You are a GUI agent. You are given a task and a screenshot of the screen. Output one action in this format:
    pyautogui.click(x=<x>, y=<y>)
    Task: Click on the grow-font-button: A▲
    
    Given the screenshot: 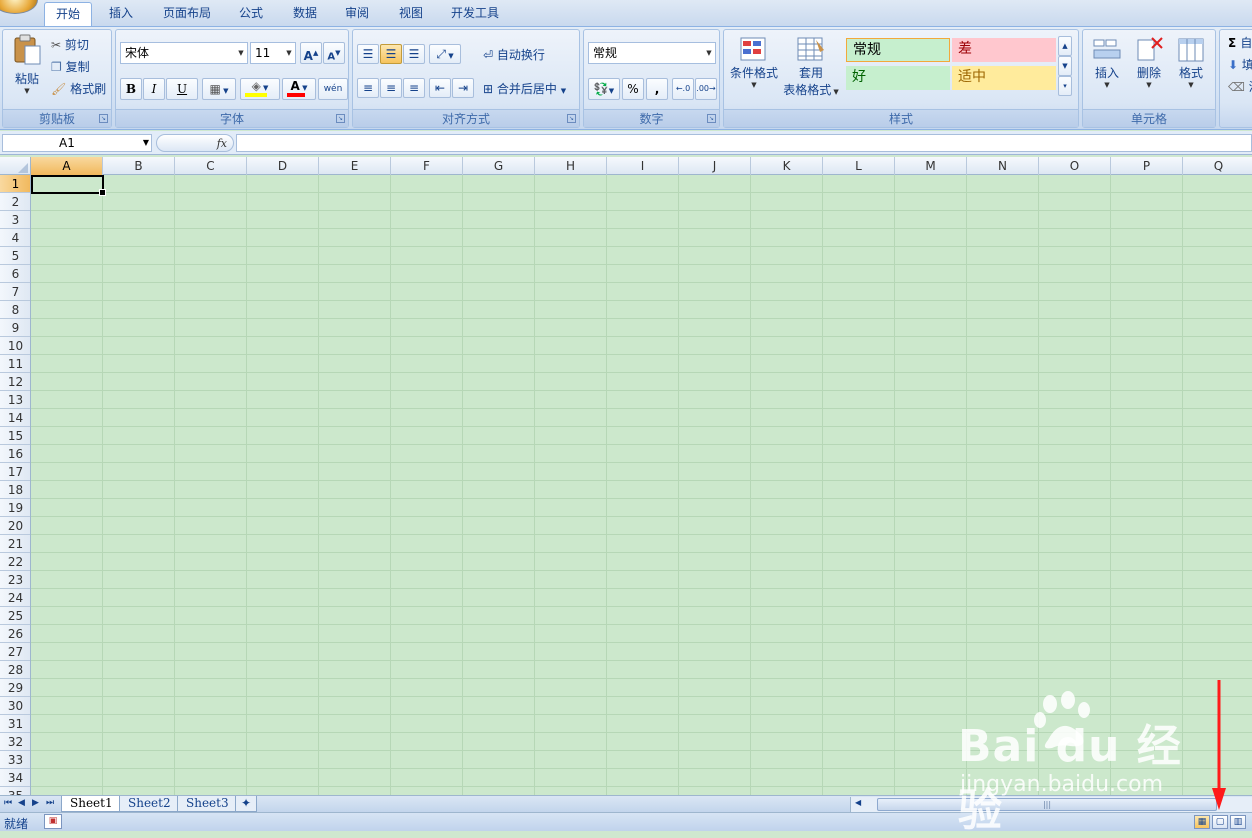 What is the action you would take?
    pyautogui.click(x=311, y=53)
    